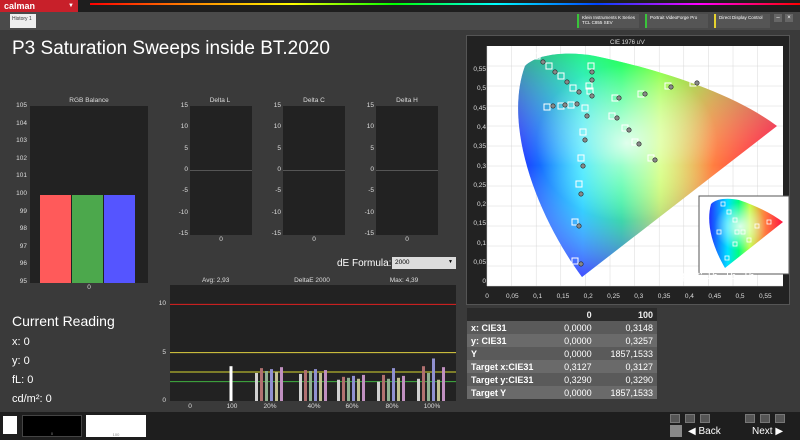 The width and height of the screenshot is (800, 440). I want to click on de-chart-title: DeltaE 2000, so click(312, 280).